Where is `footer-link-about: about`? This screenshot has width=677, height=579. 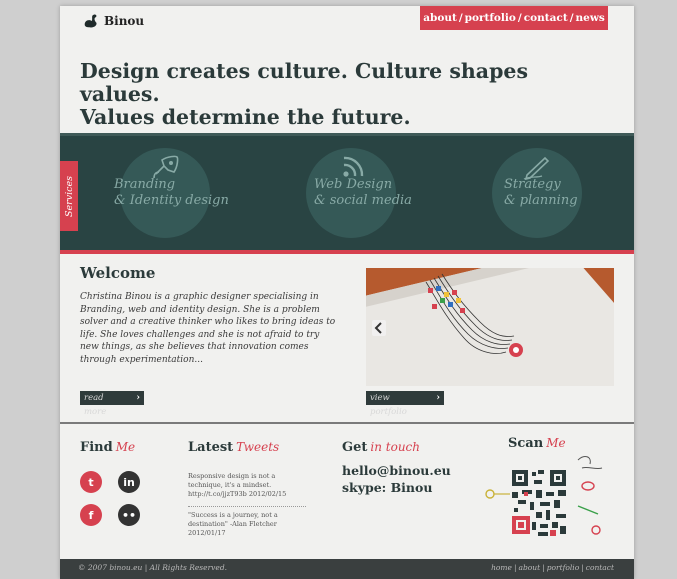
footer-link-about: about is located at coordinates (530, 567).